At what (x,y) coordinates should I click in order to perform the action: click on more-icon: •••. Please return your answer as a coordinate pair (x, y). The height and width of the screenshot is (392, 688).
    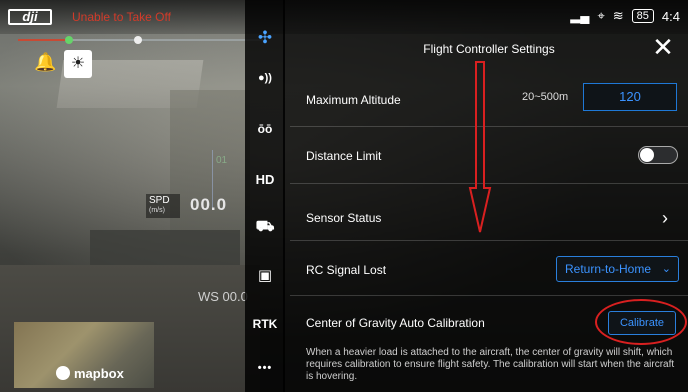
    Looking at the image, I should click on (265, 368).